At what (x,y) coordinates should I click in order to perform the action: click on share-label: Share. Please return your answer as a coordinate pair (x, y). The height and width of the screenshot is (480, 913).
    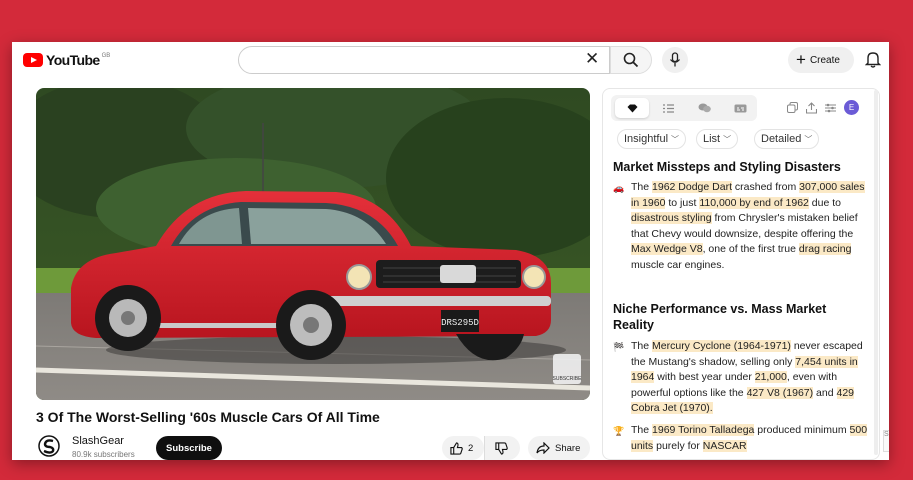
    Looking at the image, I should click on (568, 448).